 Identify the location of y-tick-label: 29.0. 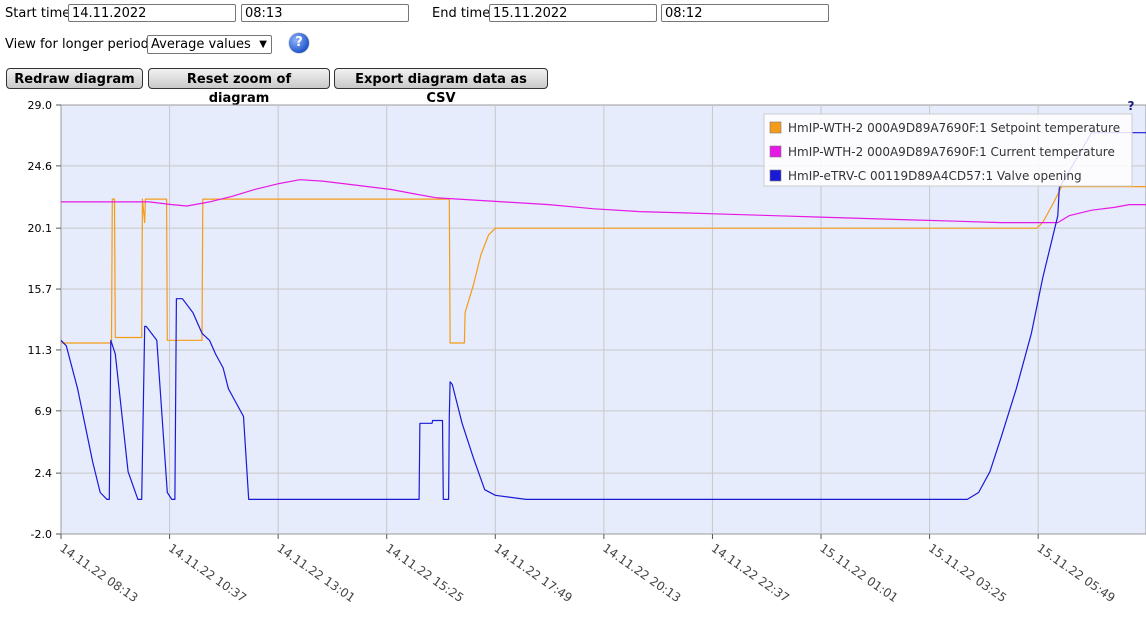
(40, 105).